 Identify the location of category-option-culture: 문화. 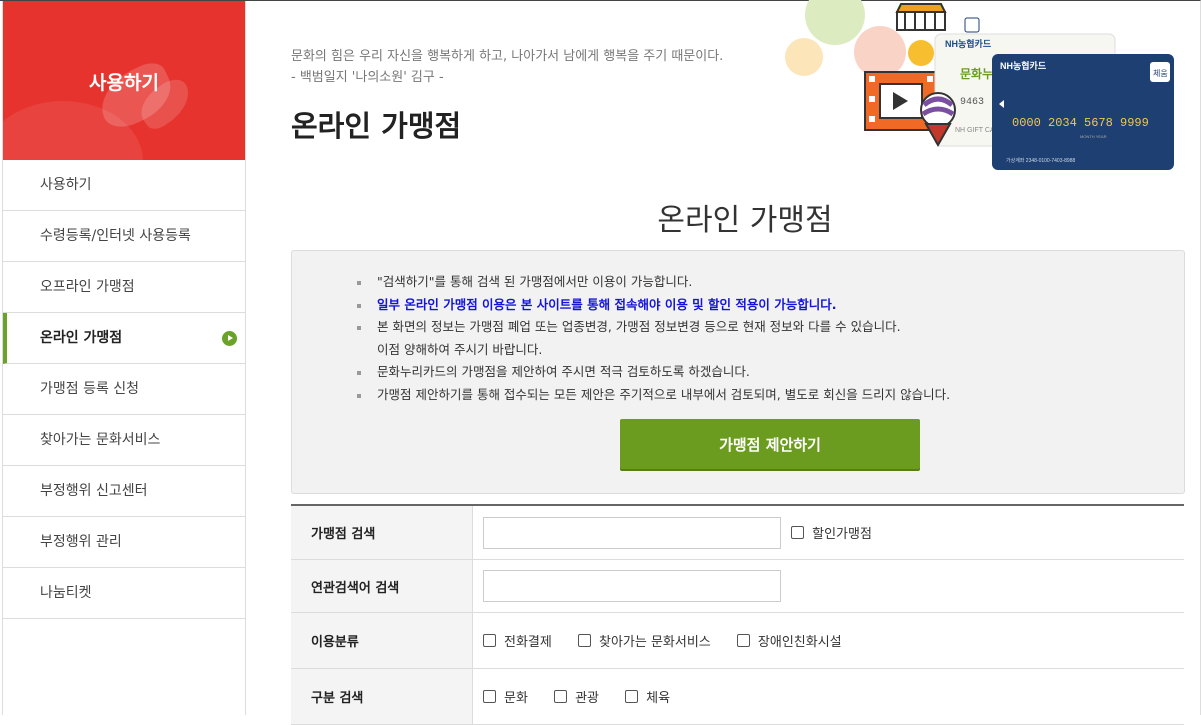
(505, 696).